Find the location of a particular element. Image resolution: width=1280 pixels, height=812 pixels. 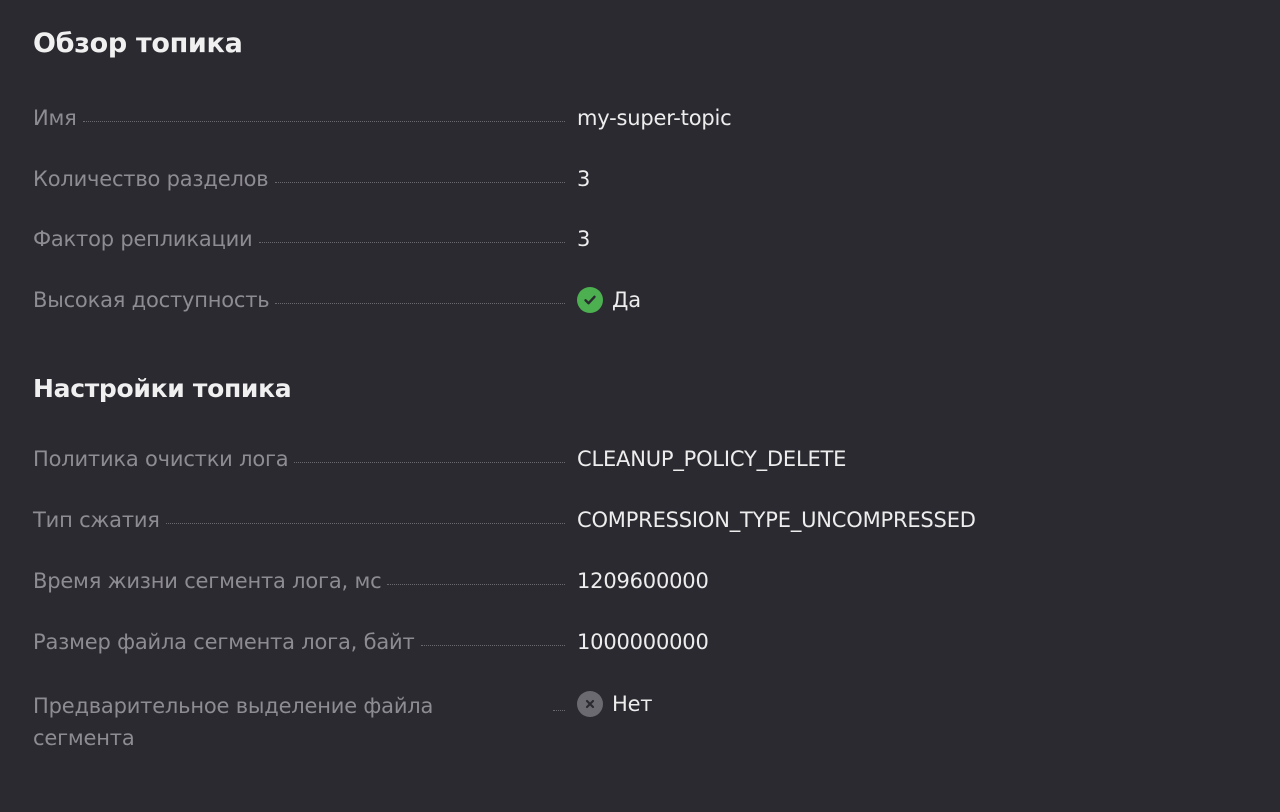

field-label: Фактор репликации is located at coordinates (143, 239).